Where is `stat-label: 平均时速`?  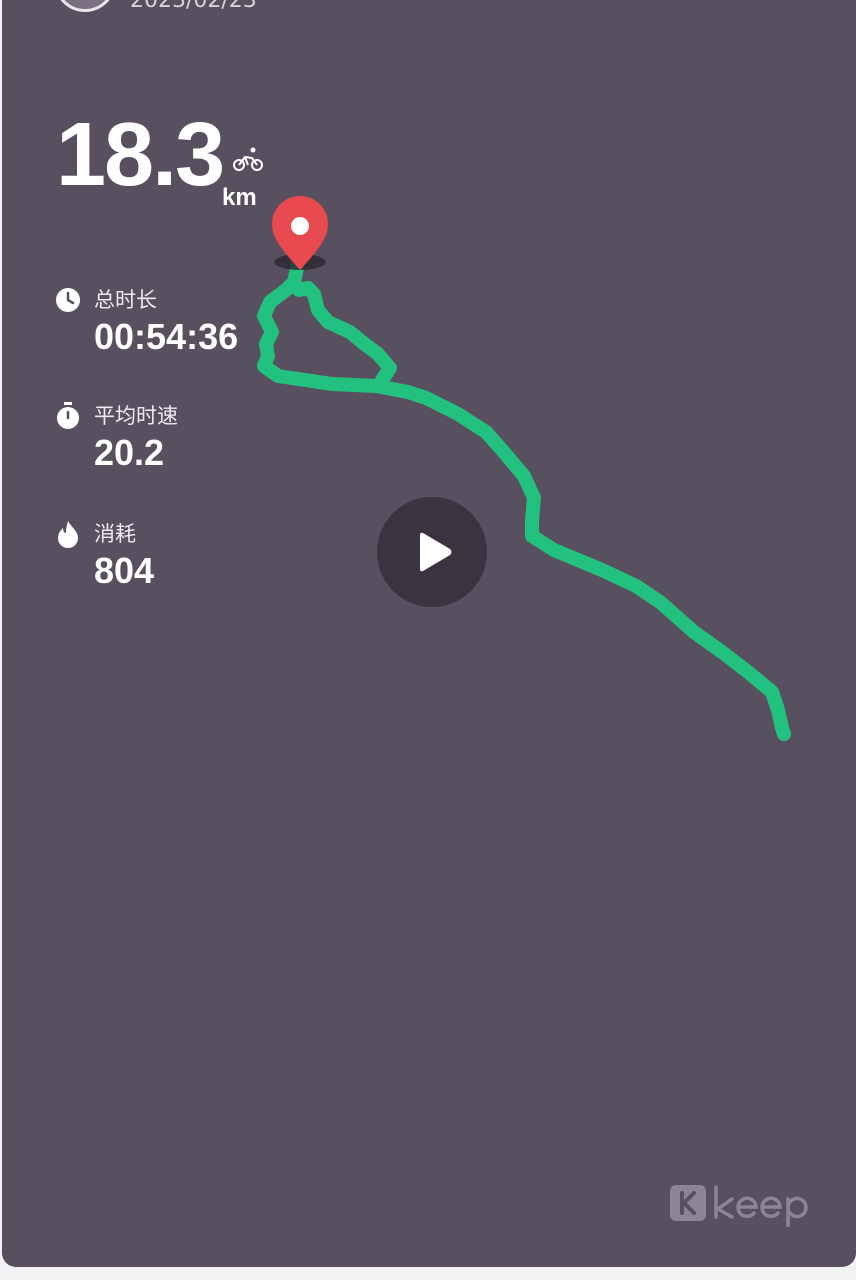 stat-label: 平均时速 is located at coordinates (136, 416).